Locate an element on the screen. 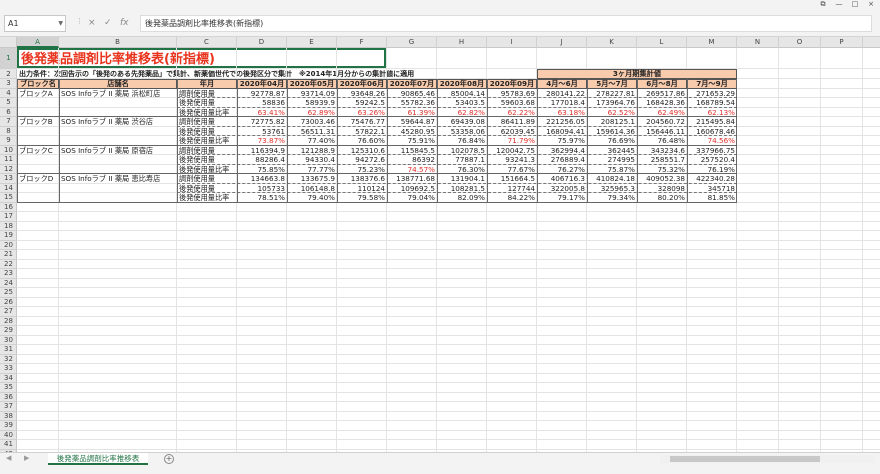  row-header-5: 5 is located at coordinates (8, 103).